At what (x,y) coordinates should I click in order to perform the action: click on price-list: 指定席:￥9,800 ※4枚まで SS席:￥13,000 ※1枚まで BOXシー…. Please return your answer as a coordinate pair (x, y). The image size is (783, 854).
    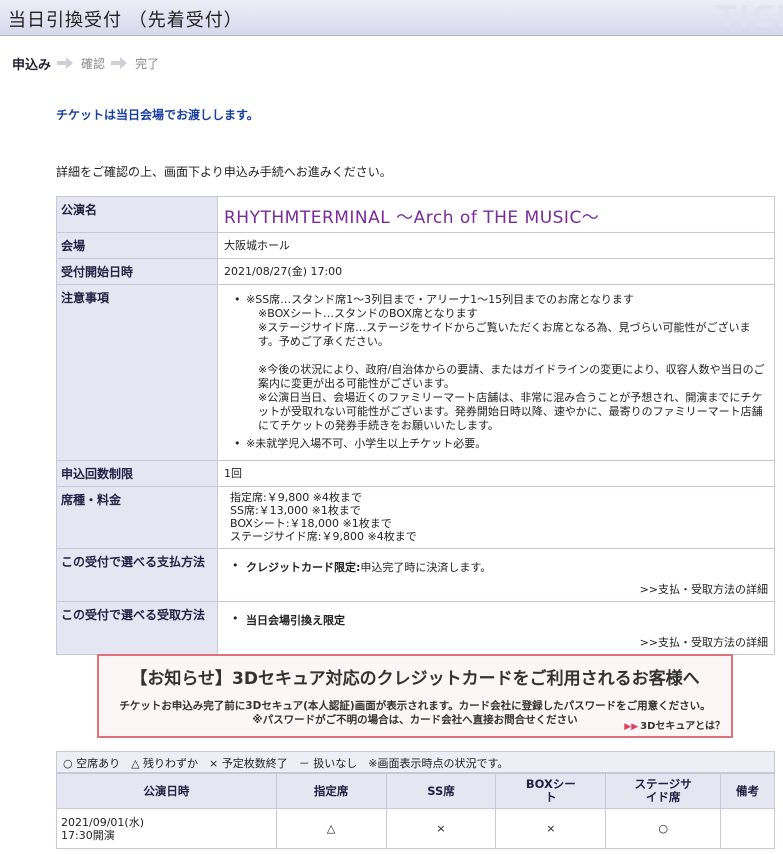
    Looking at the image, I should click on (496, 517).